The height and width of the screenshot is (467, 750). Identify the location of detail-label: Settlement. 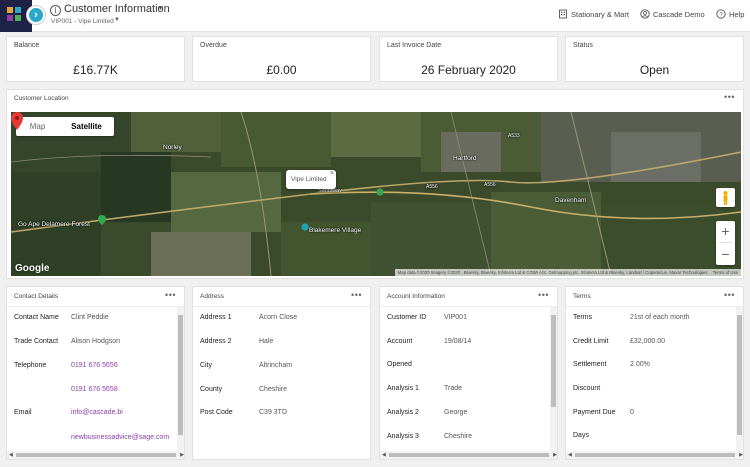
(590, 364).